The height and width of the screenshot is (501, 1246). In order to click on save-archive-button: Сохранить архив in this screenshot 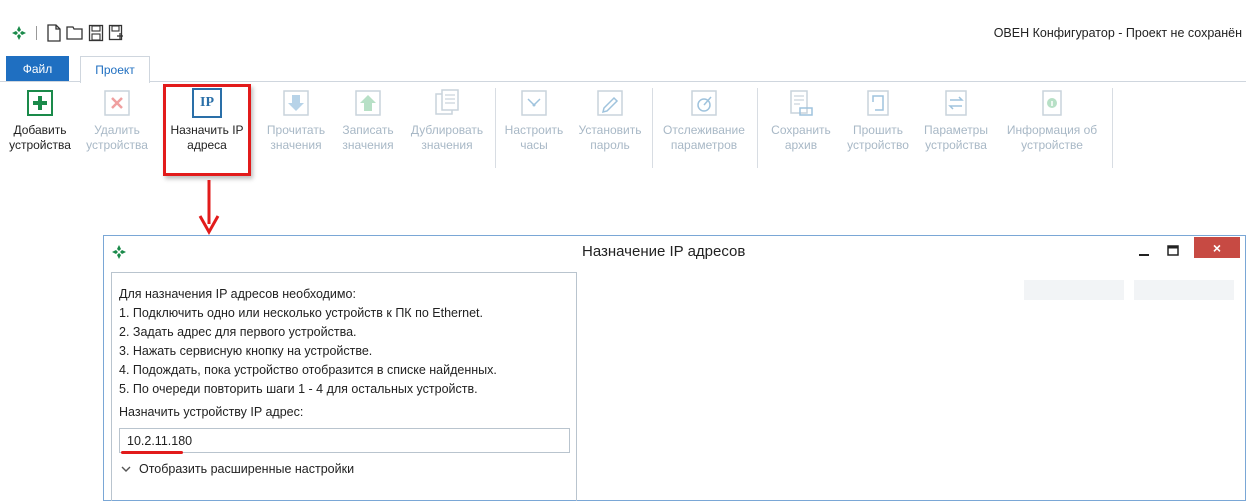, I will do `click(801, 120)`.